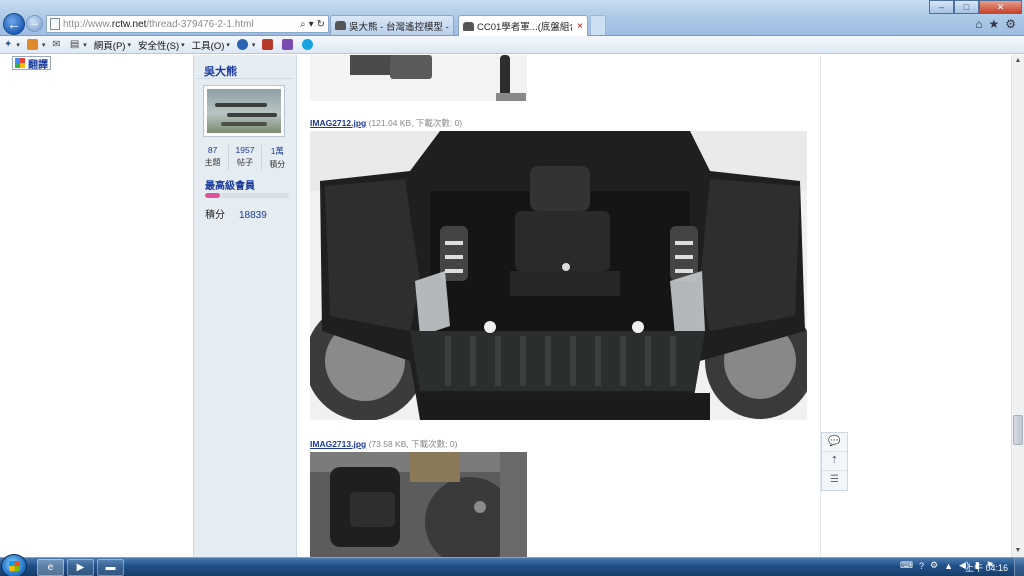 Image resolution: width=1024 pixels, height=576 pixels. I want to click on help-icon: ▾, so click(245, 44).